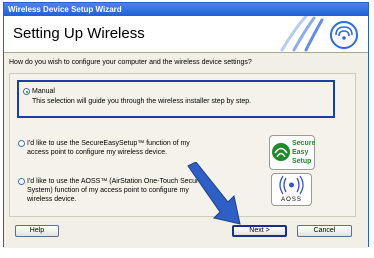  I want to click on wireless-signal-icon, so click(319, 34).